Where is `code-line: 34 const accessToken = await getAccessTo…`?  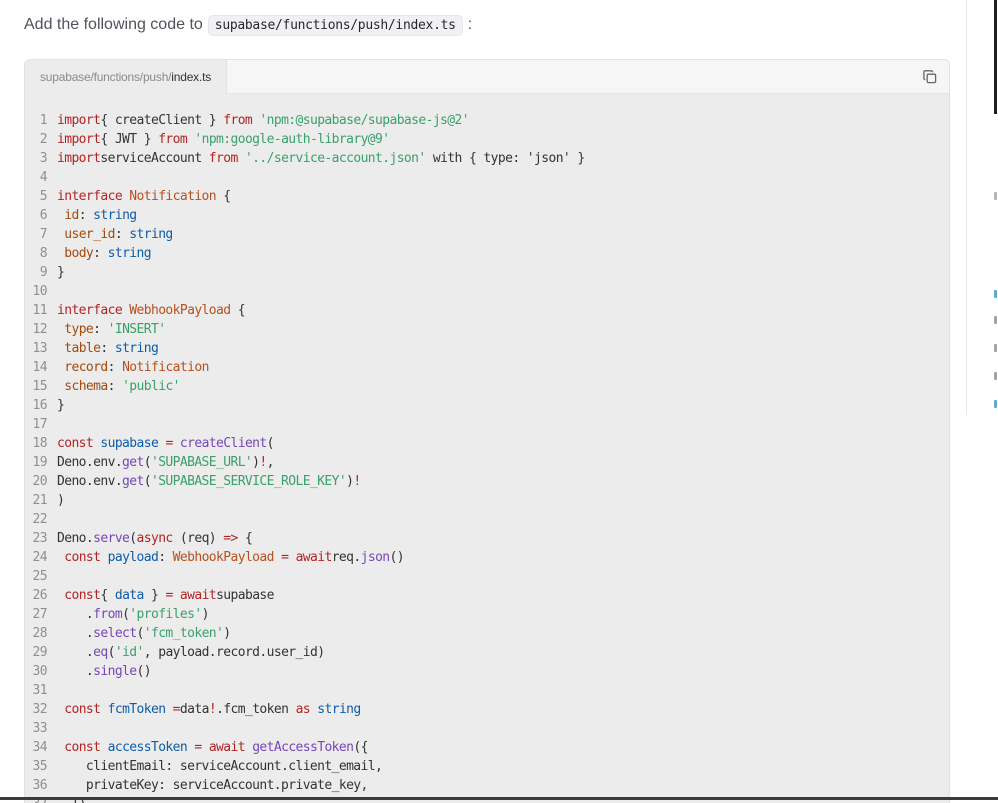
code-line: 34 const accessToken = await getAccessTo… is located at coordinates (487, 747).